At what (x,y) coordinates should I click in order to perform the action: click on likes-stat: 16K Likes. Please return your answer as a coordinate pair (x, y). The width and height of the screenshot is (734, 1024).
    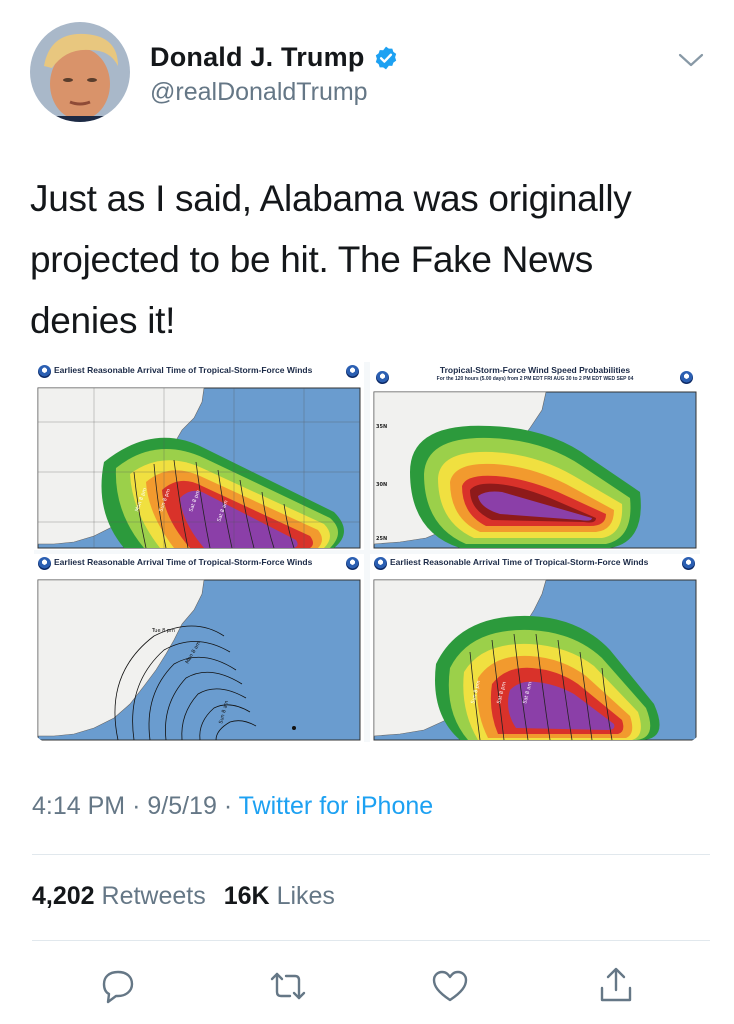
    Looking at the image, I should click on (279, 896).